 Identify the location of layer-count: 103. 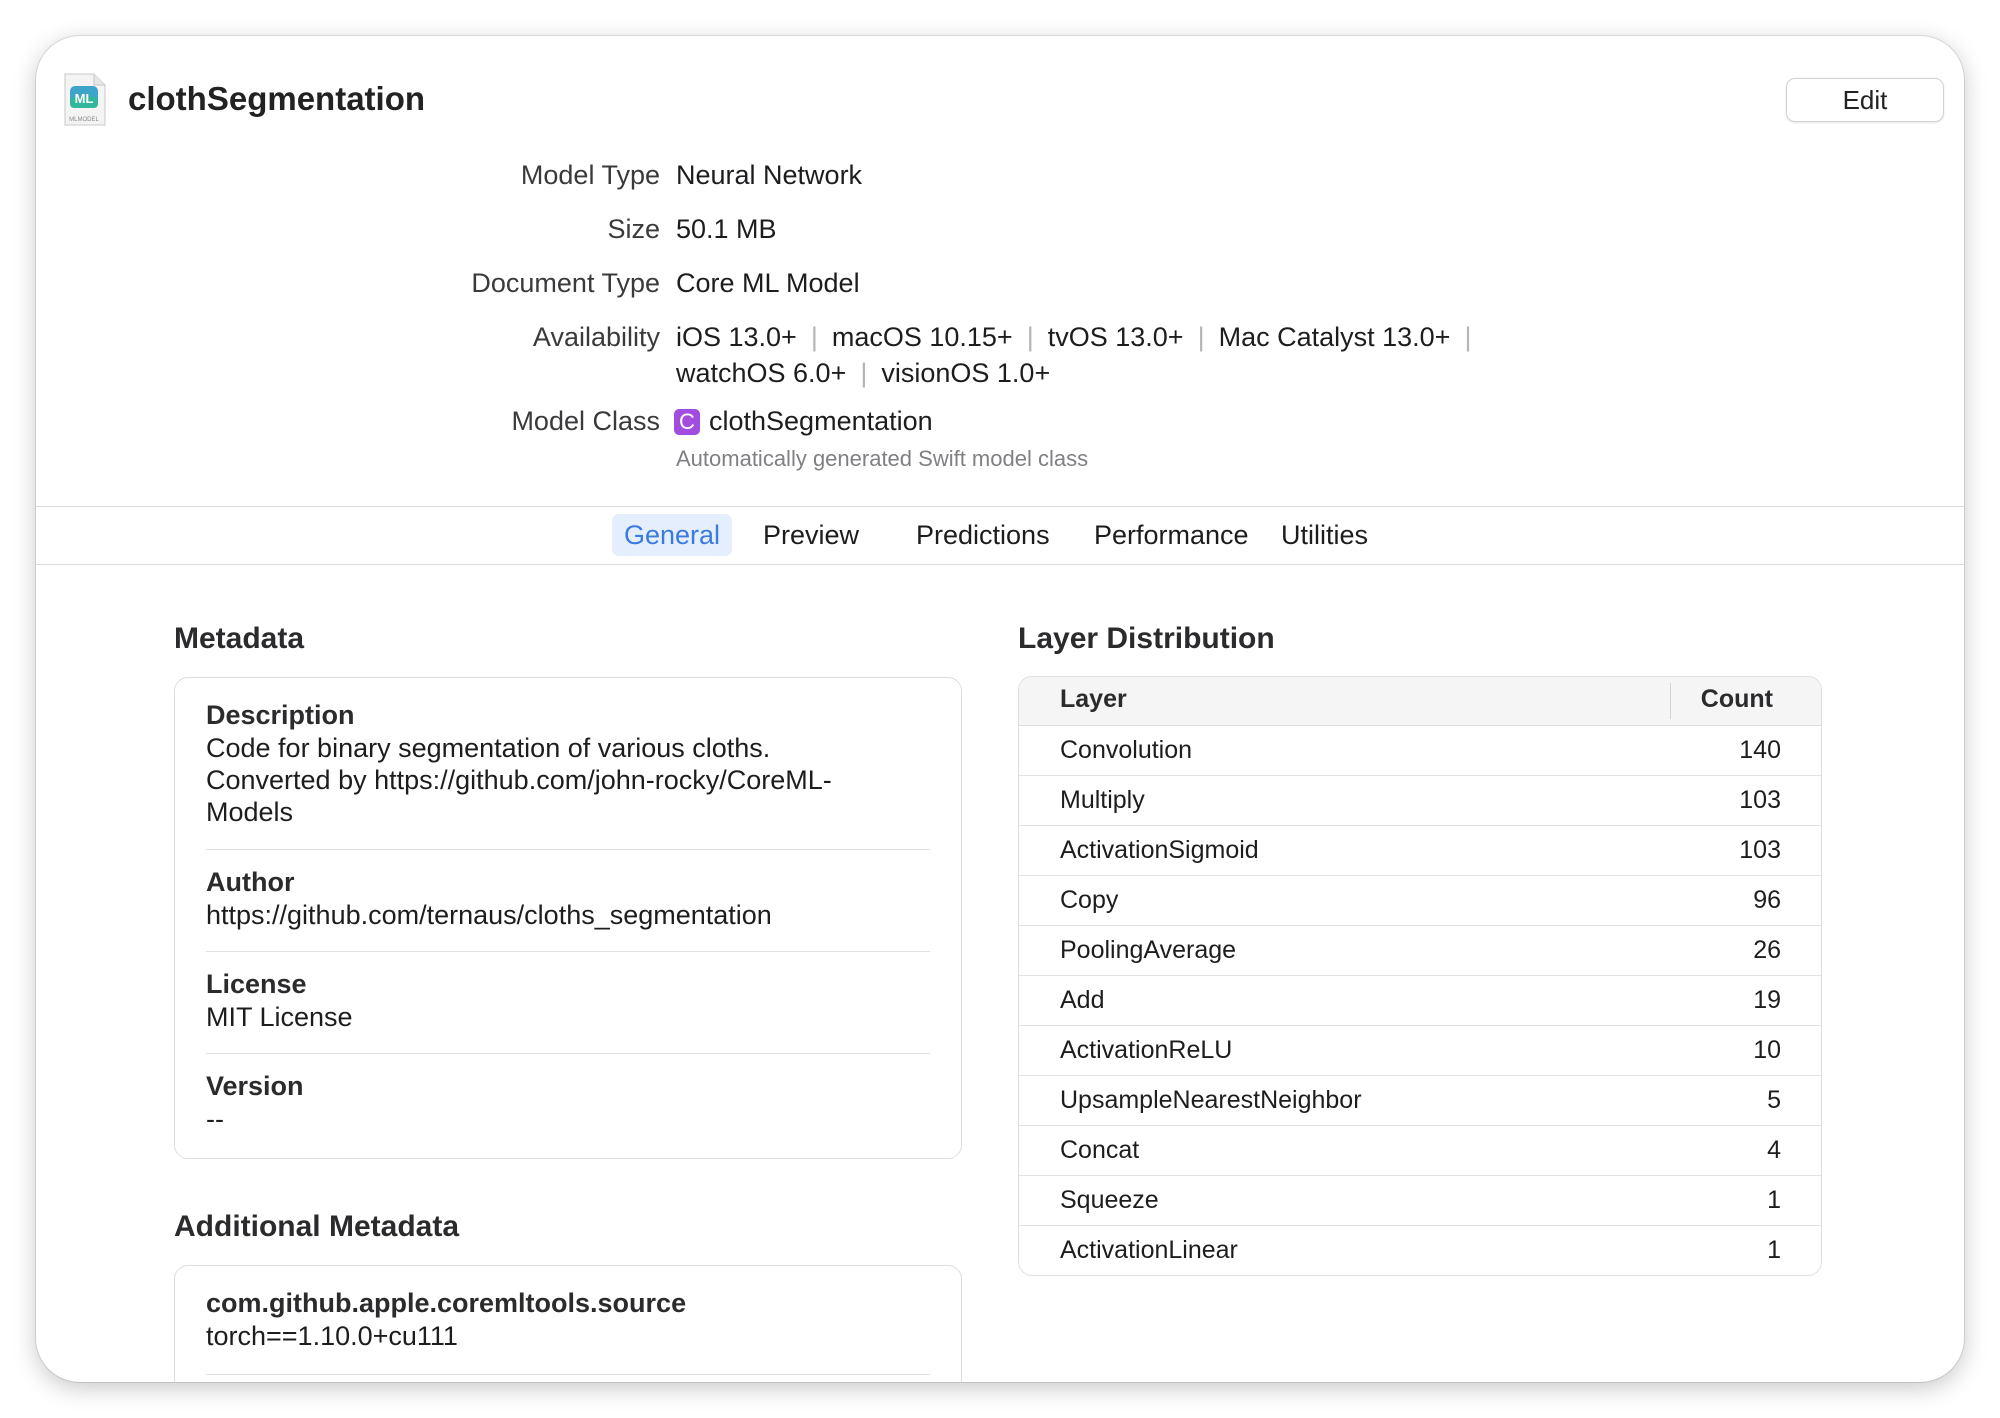
(1760, 850).